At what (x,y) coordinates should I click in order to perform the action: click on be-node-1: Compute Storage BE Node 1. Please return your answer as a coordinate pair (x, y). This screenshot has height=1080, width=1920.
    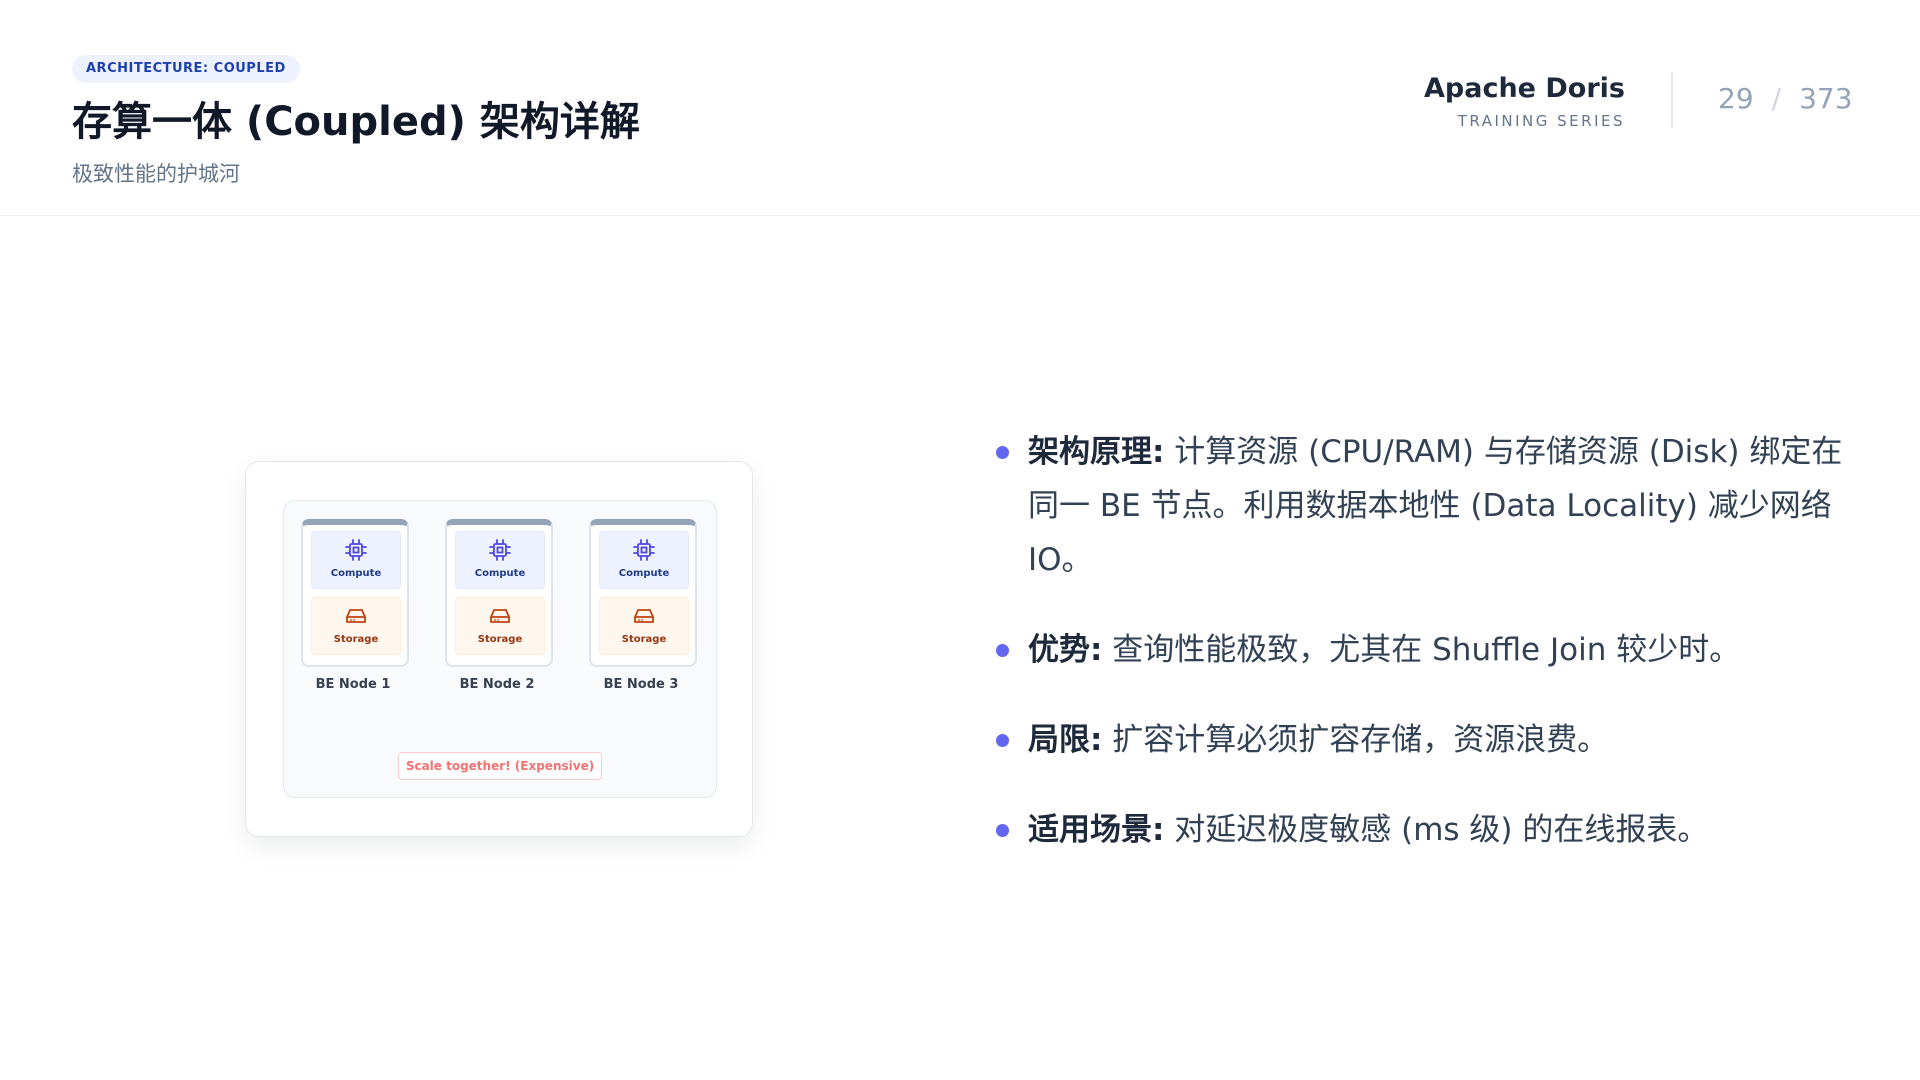
    Looking at the image, I should click on (355, 605).